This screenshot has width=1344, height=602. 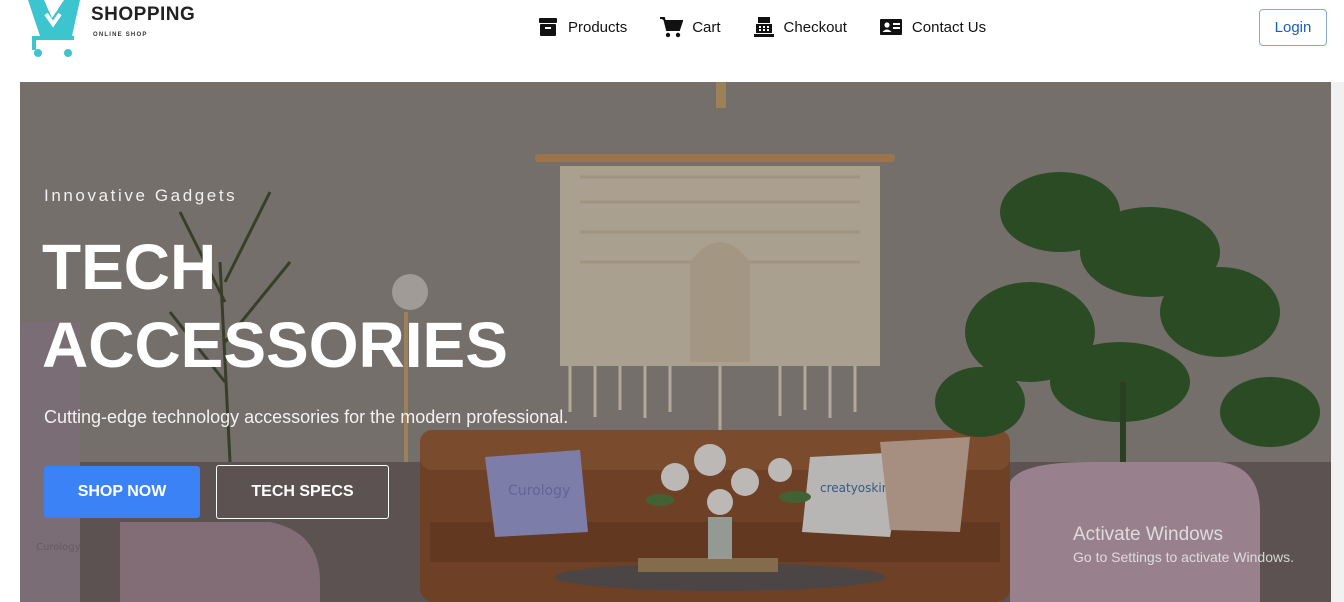 What do you see at coordinates (815, 27) in the screenshot?
I see `nav-checkout-label: Checkout` at bounding box center [815, 27].